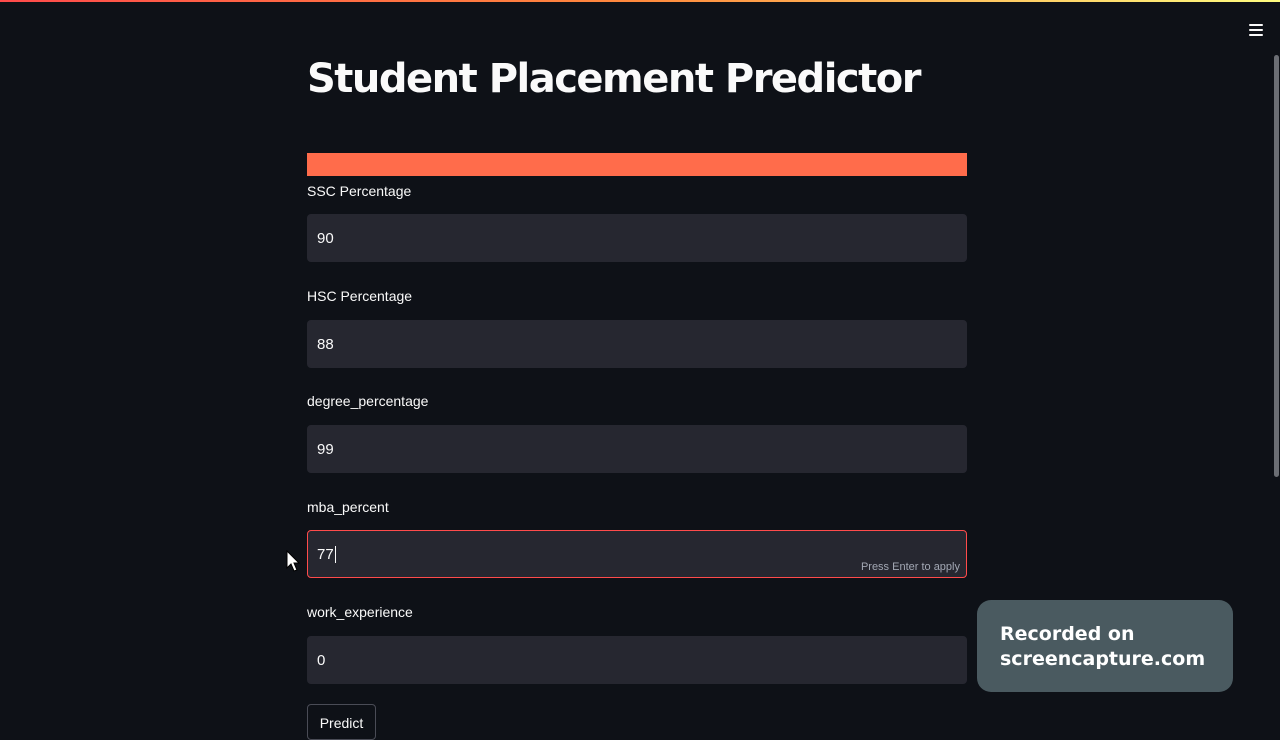  What do you see at coordinates (1276, 266) in the screenshot?
I see `scrollbar` at bounding box center [1276, 266].